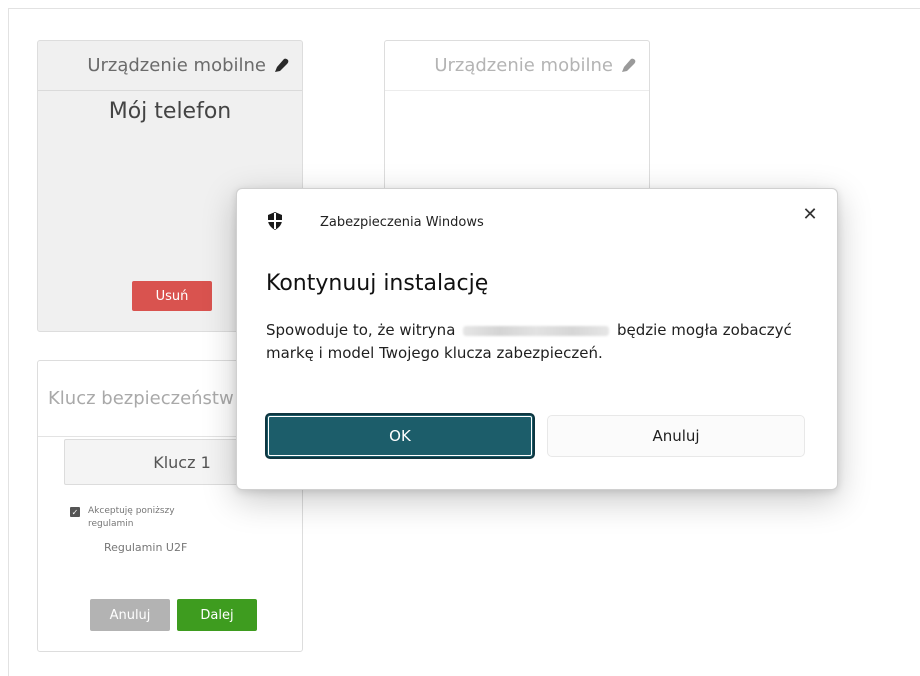 The image size is (920, 676). Describe the element at coordinates (523, 65) in the screenshot. I see `mobile-device-card-2-title: Urządzenie mobilne` at that location.